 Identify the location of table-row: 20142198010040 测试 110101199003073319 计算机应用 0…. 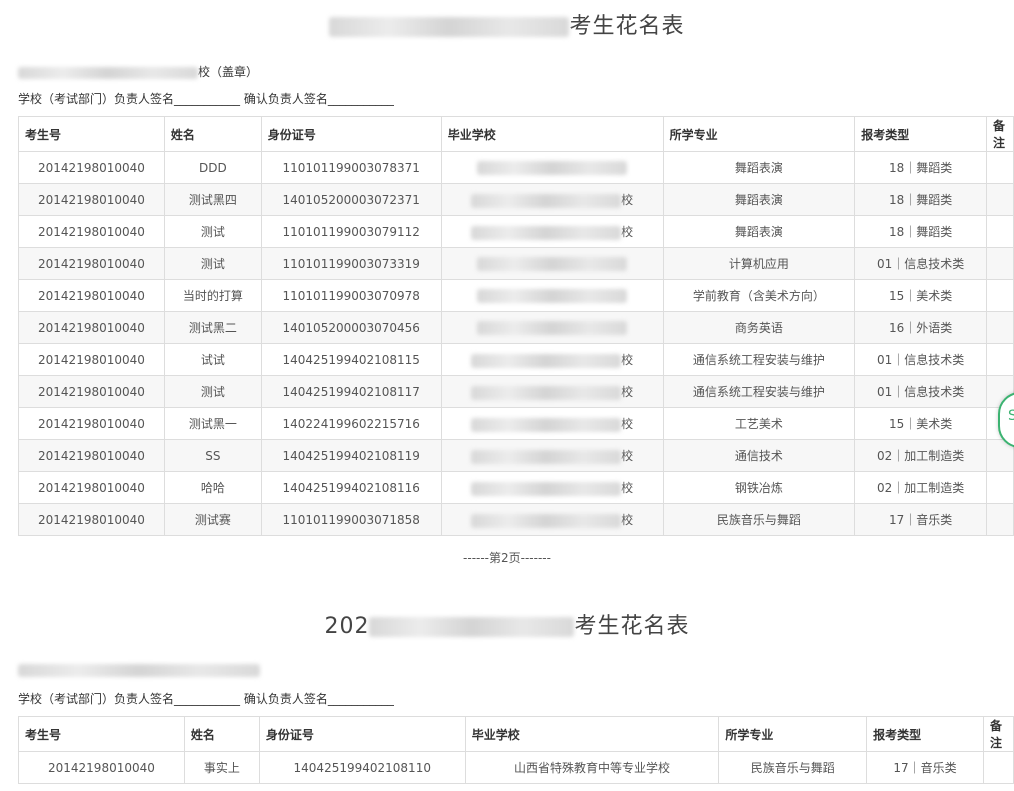
(516, 263).